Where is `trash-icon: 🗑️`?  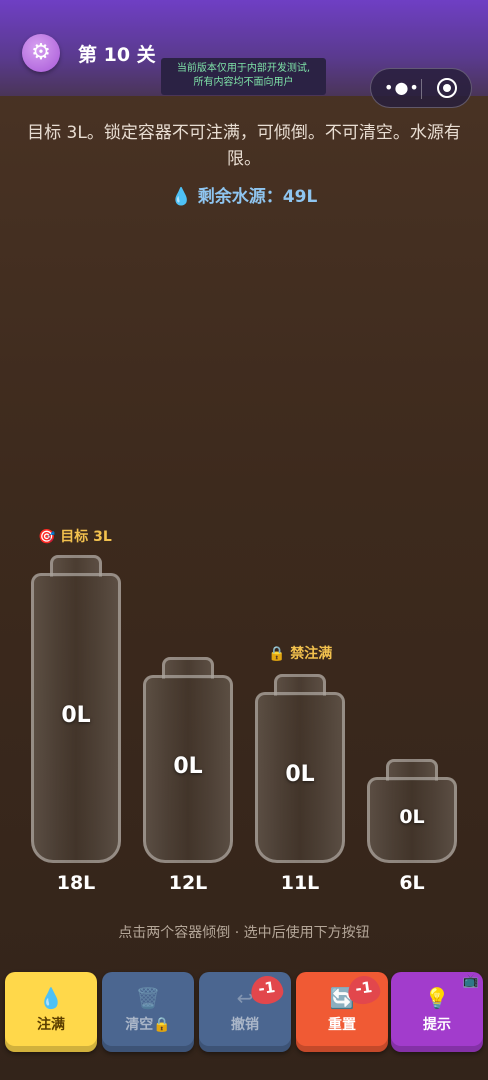
trash-icon: 🗑️ is located at coordinates (148, 998).